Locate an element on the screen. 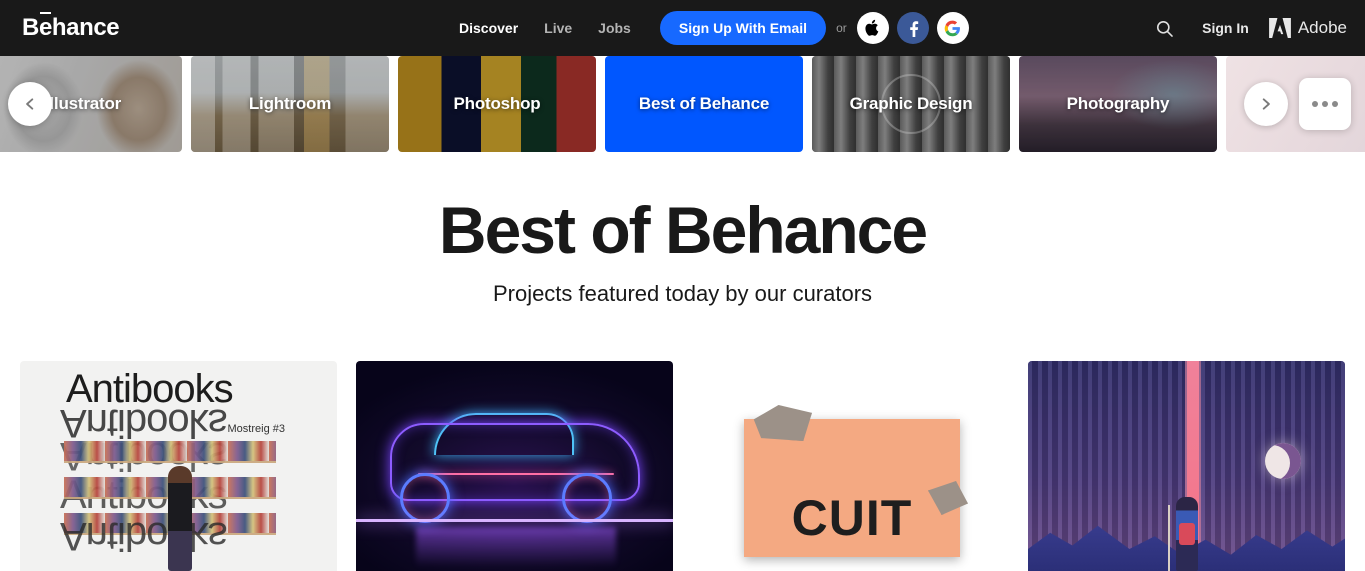 The image size is (1365, 571). page-title: Best of Behance is located at coordinates (683, 230).